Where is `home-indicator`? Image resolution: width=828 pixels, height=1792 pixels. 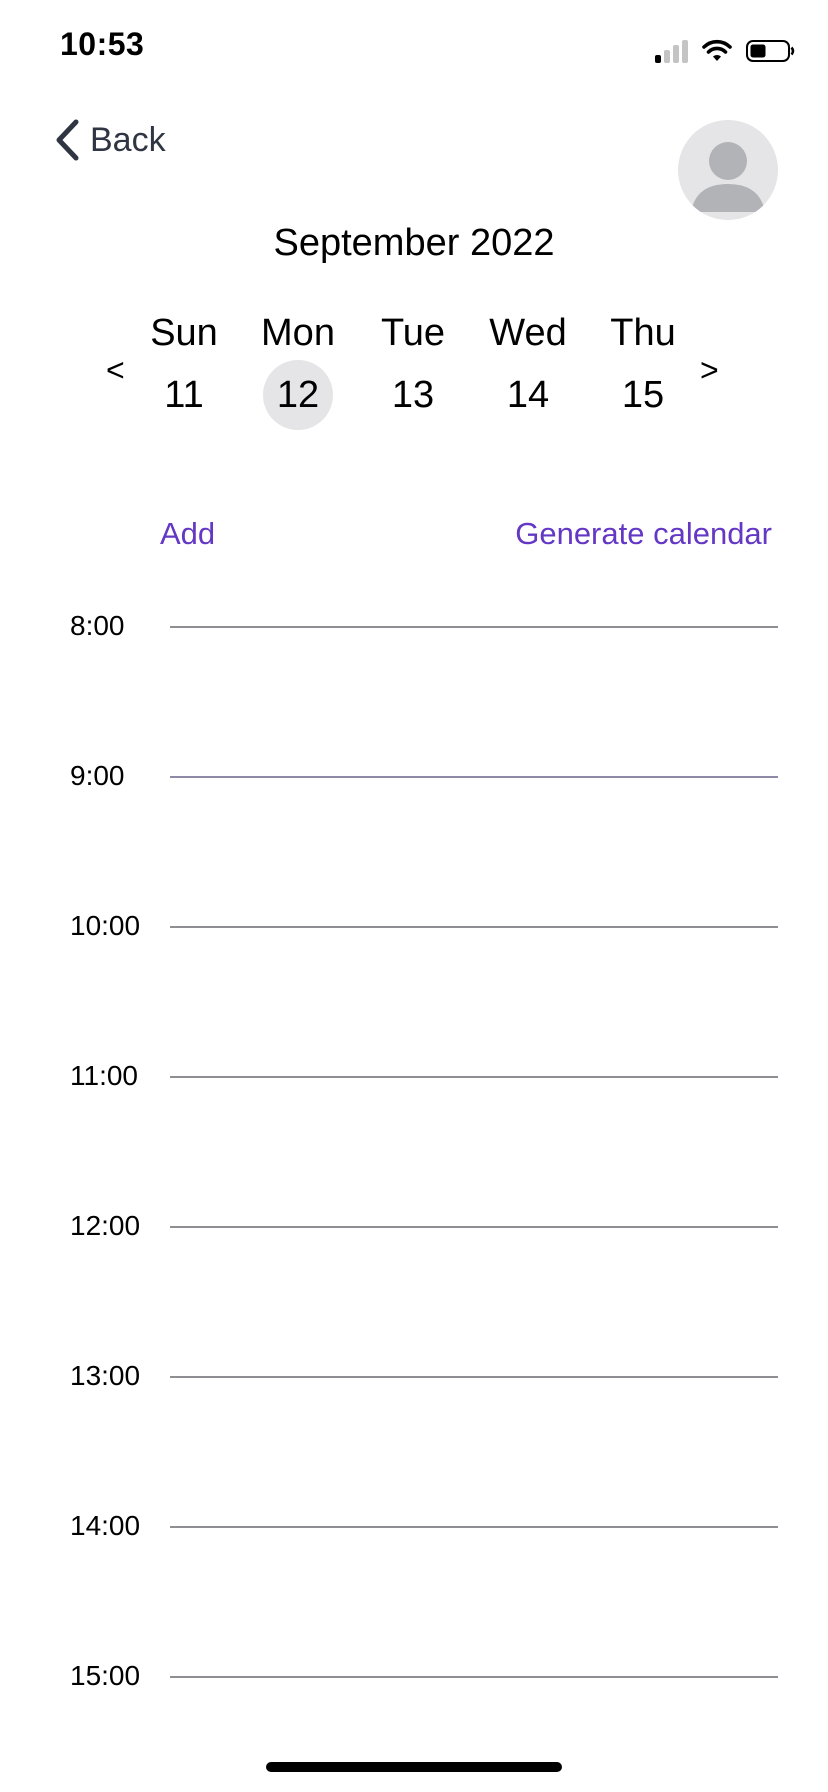
home-indicator is located at coordinates (414, 1767).